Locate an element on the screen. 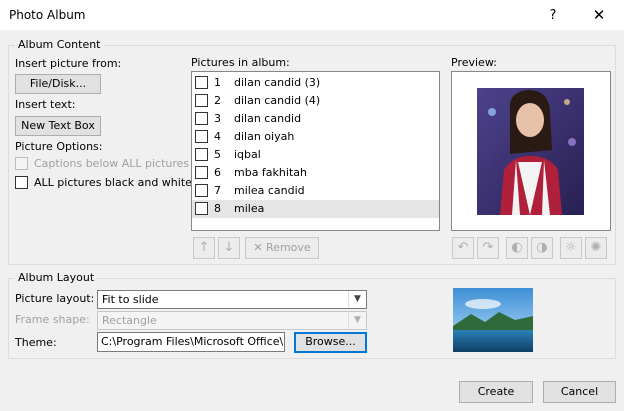 The width and height of the screenshot is (624, 411). help-button: ? is located at coordinates (553, 15).